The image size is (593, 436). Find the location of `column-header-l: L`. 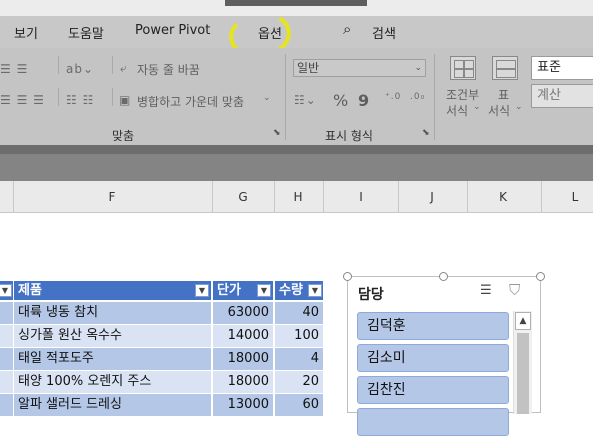

column-header-l: L is located at coordinates (575, 197).